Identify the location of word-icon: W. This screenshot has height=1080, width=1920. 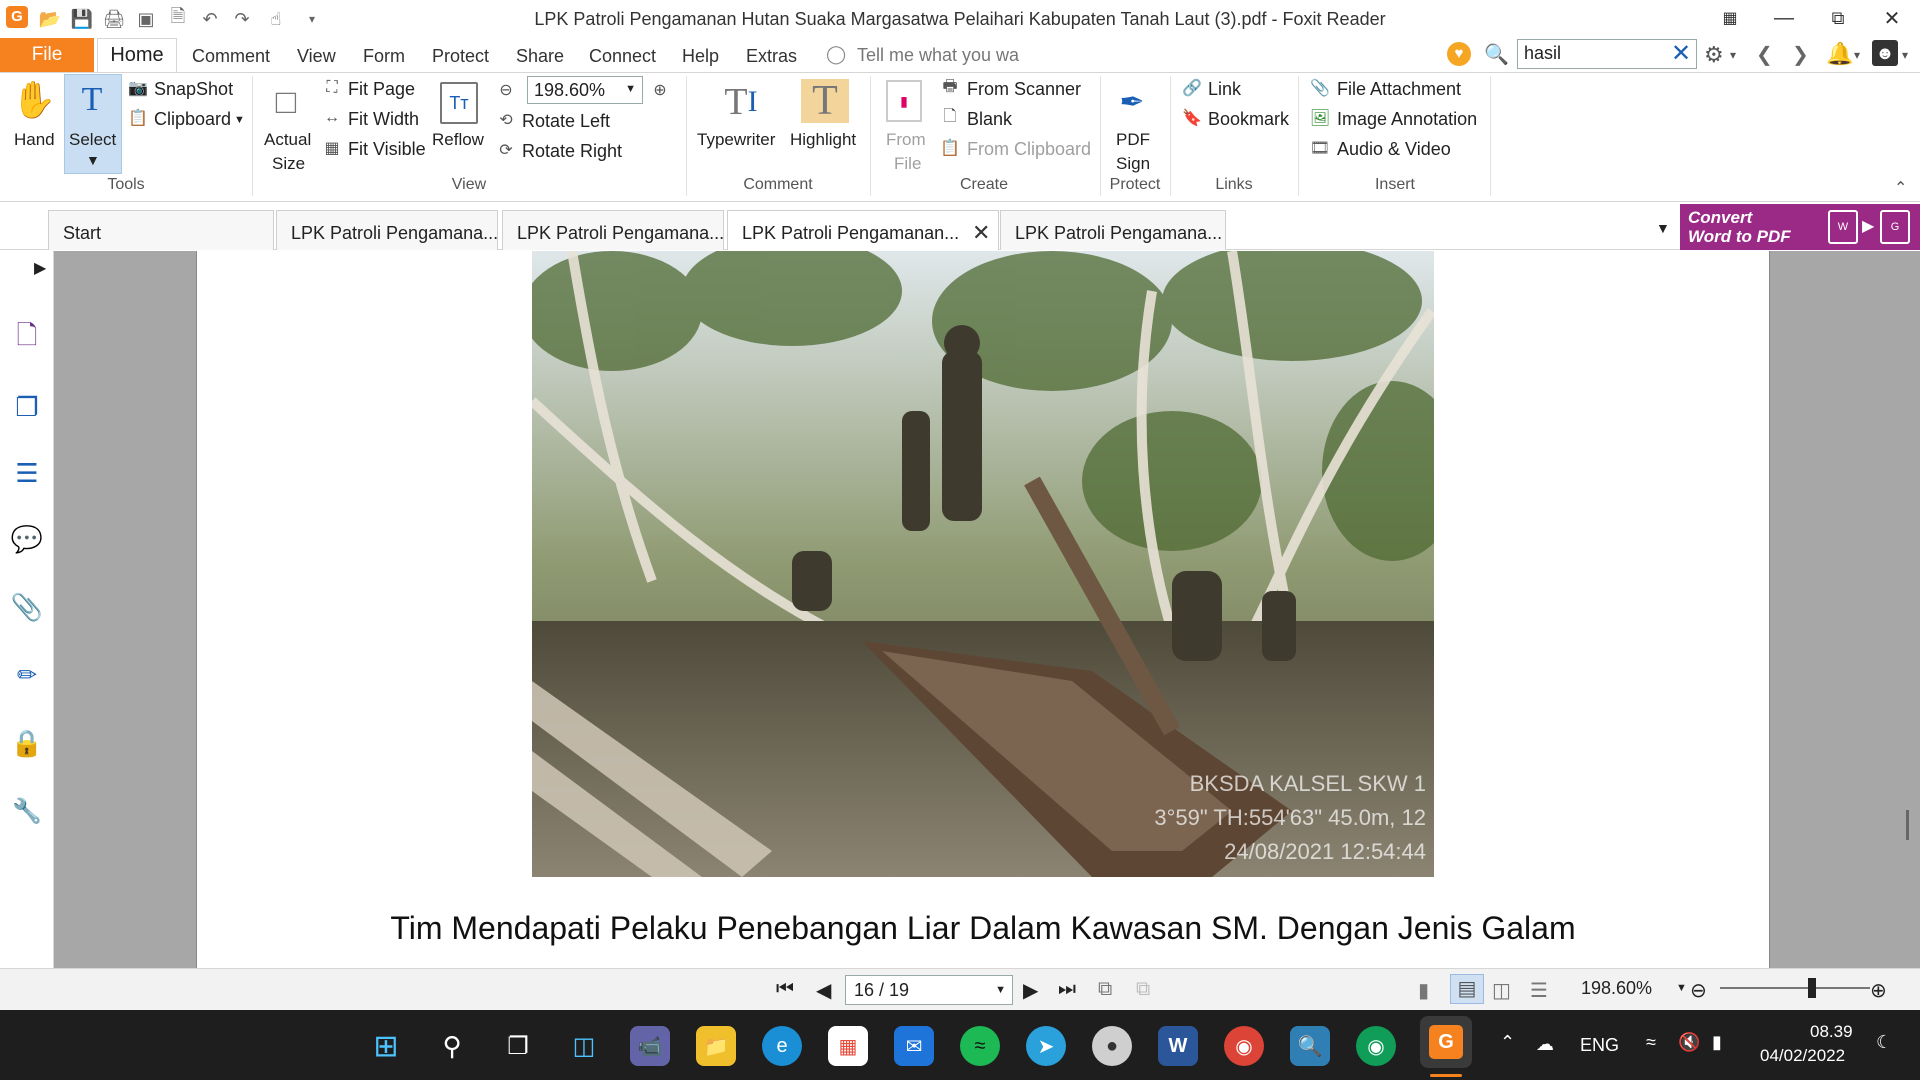
(1178, 1046).